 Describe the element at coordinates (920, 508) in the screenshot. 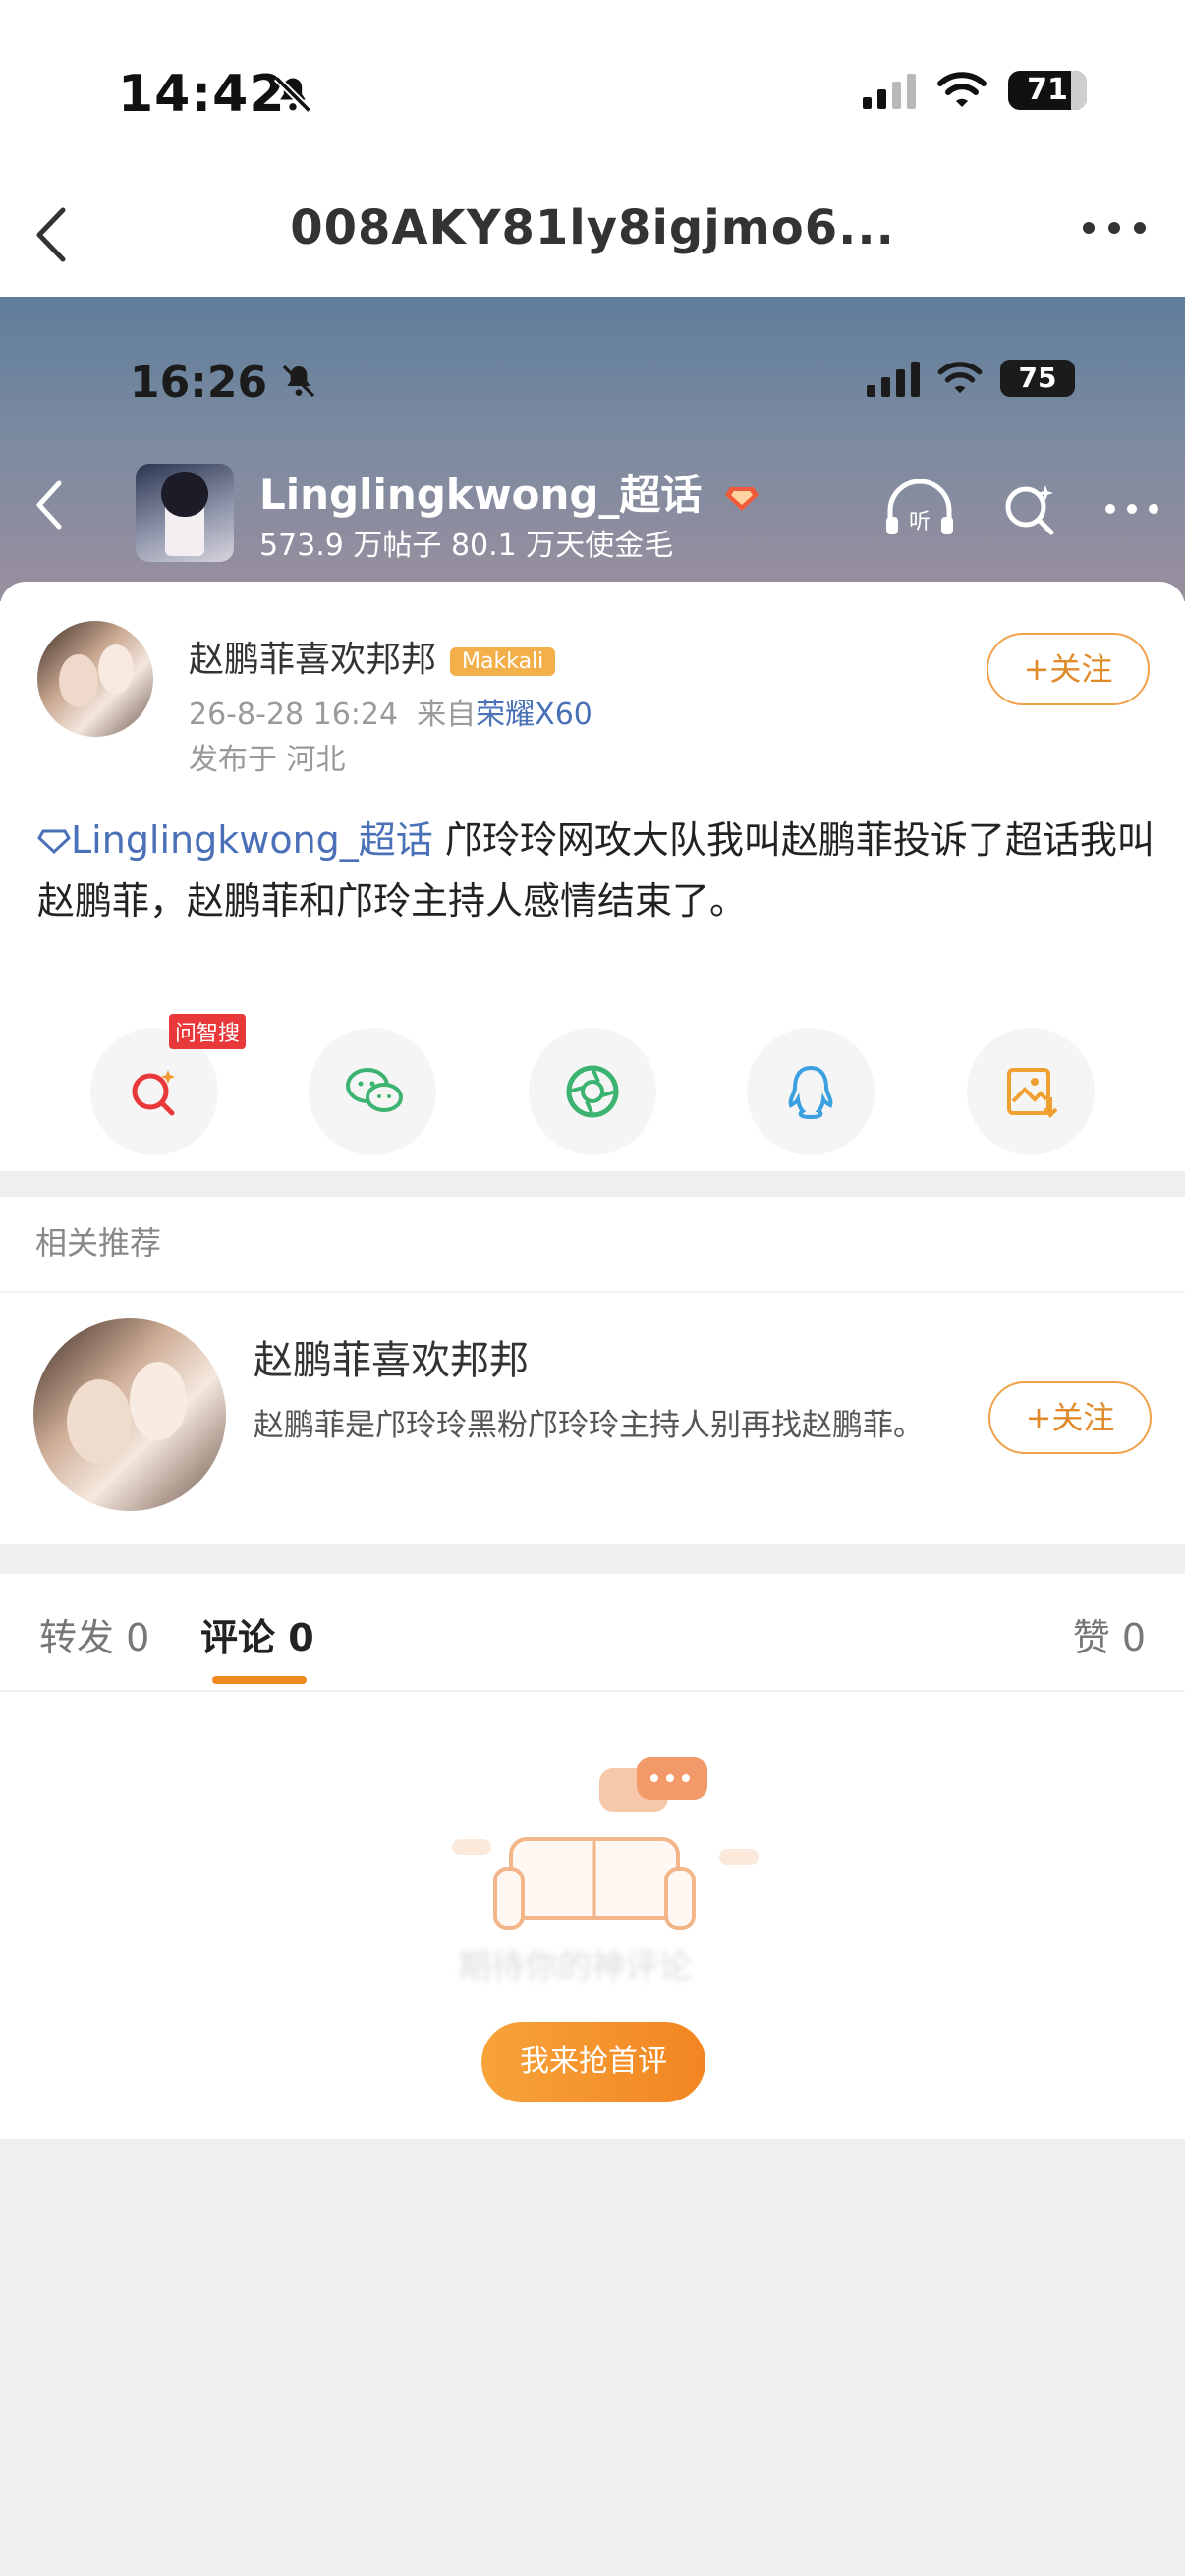

I see `listen-headphones-icon: 听` at that location.